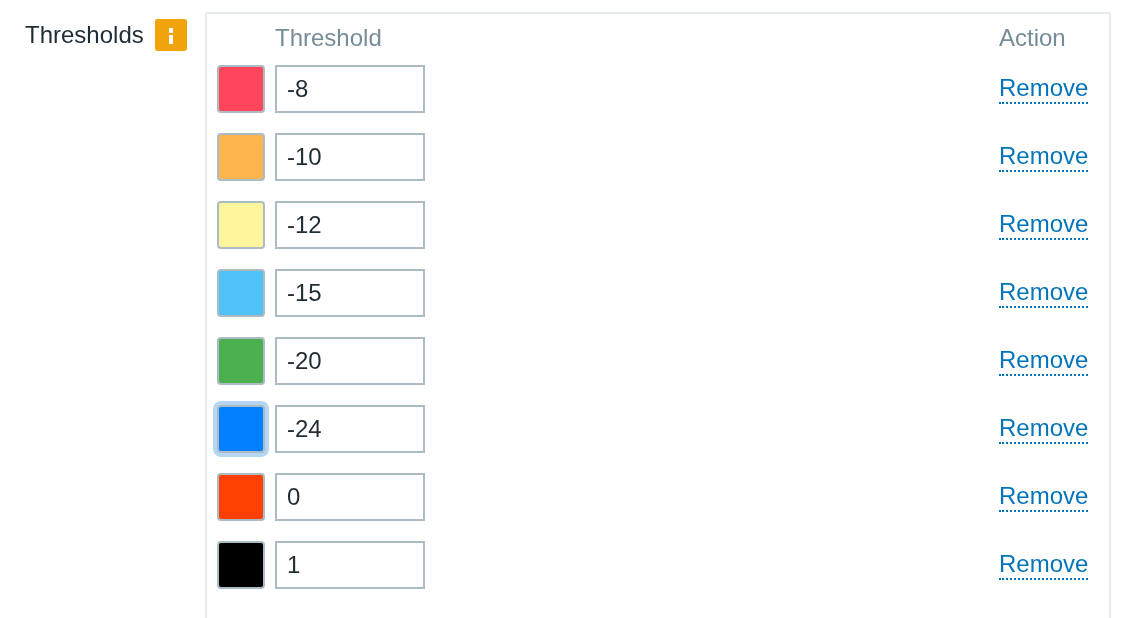 Image resolution: width=1142 pixels, height=618 pixels. I want to click on threshold-input: -10, so click(350, 157).